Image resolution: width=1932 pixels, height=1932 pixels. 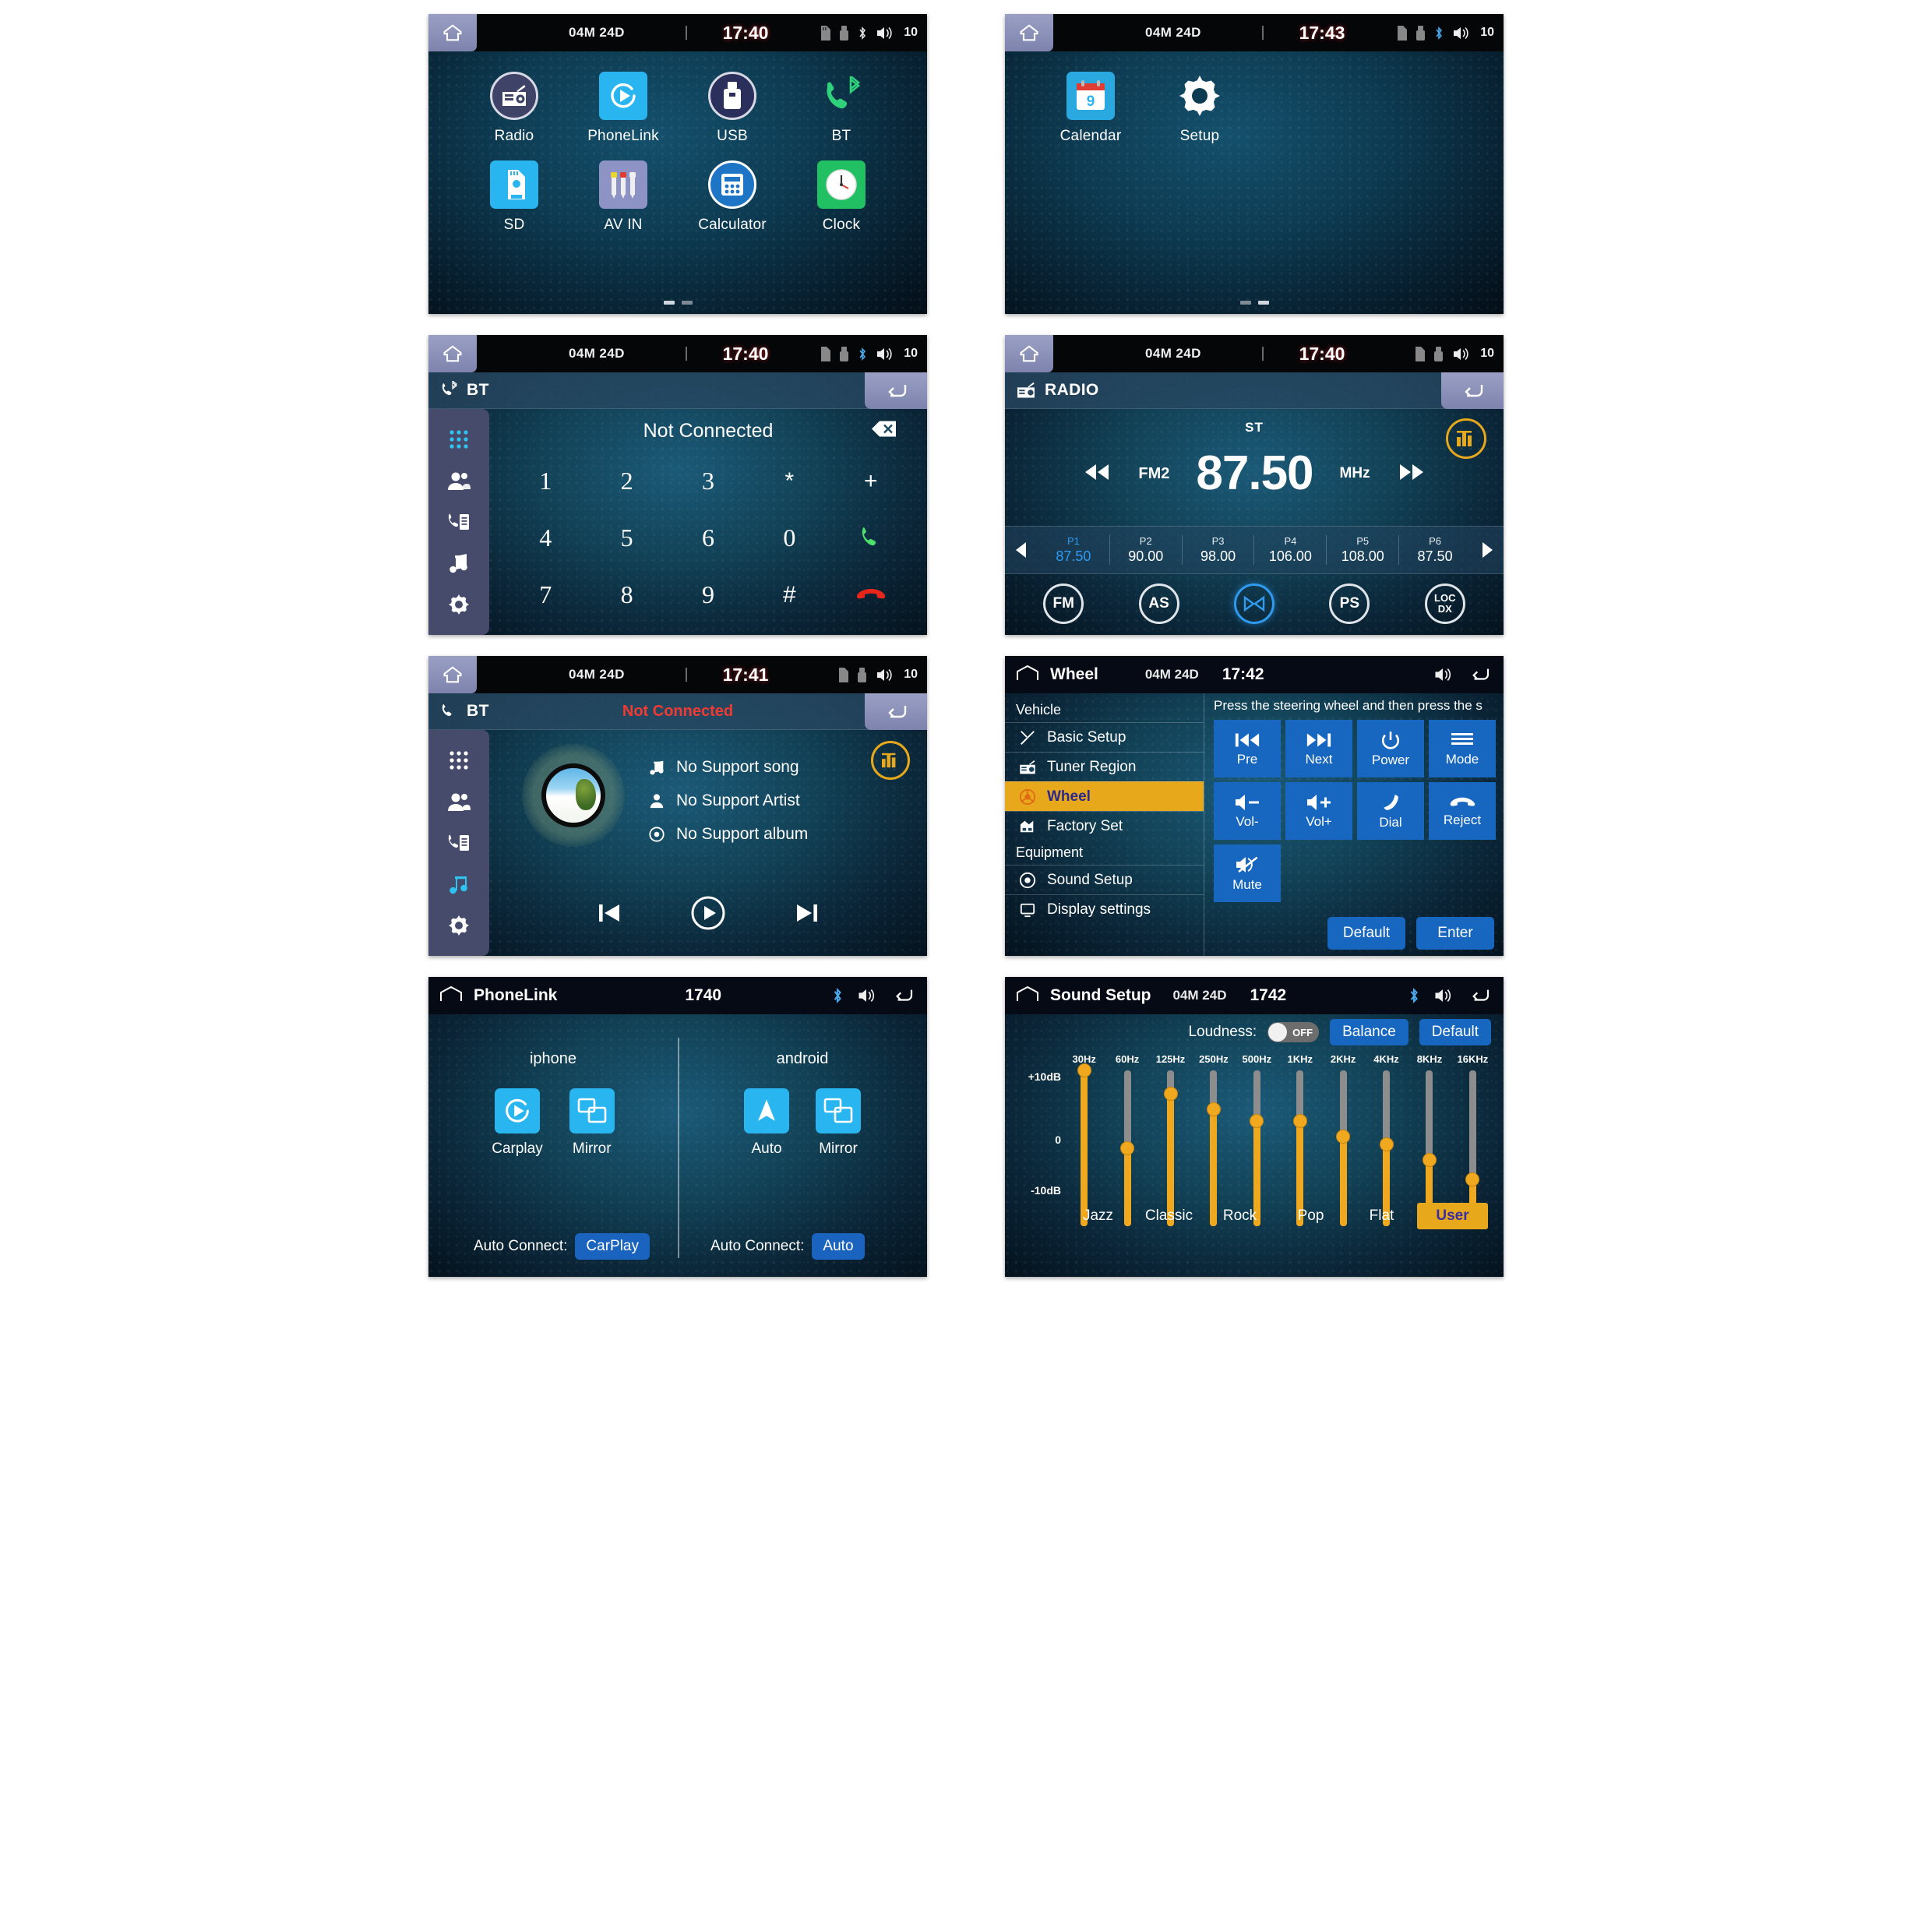 What do you see at coordinates (1435, 550) in the screenshot?
I see `preset-p6: P6 87.50` at bounding box center [1435, 550].